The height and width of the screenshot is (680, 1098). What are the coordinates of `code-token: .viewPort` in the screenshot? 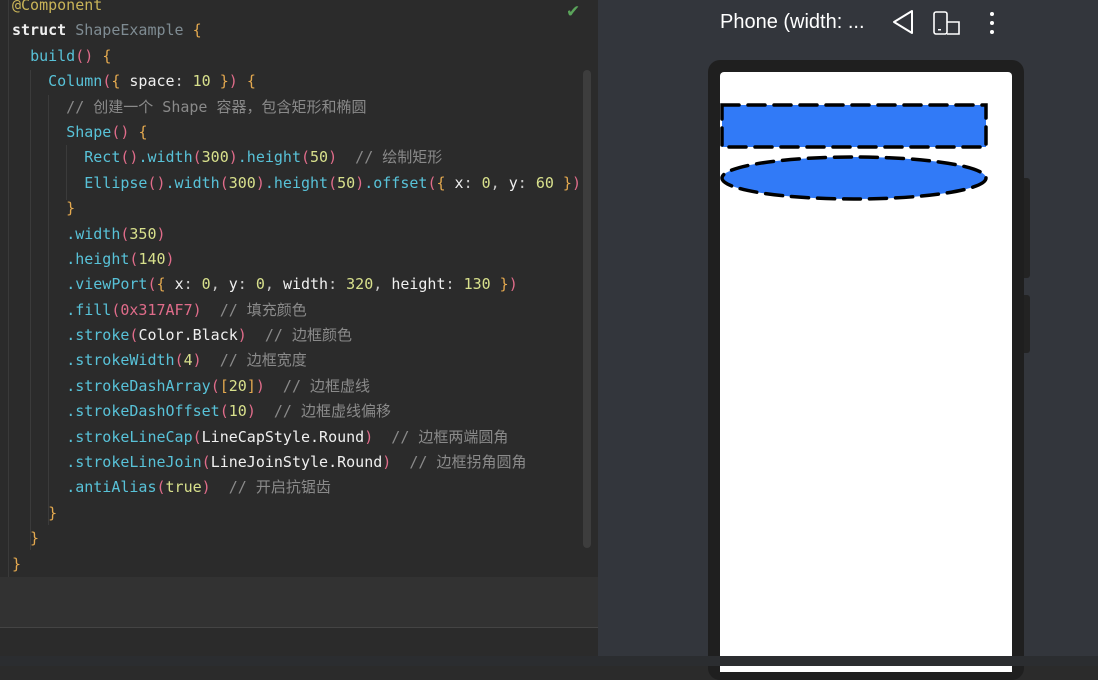 It's located at (107, 284).